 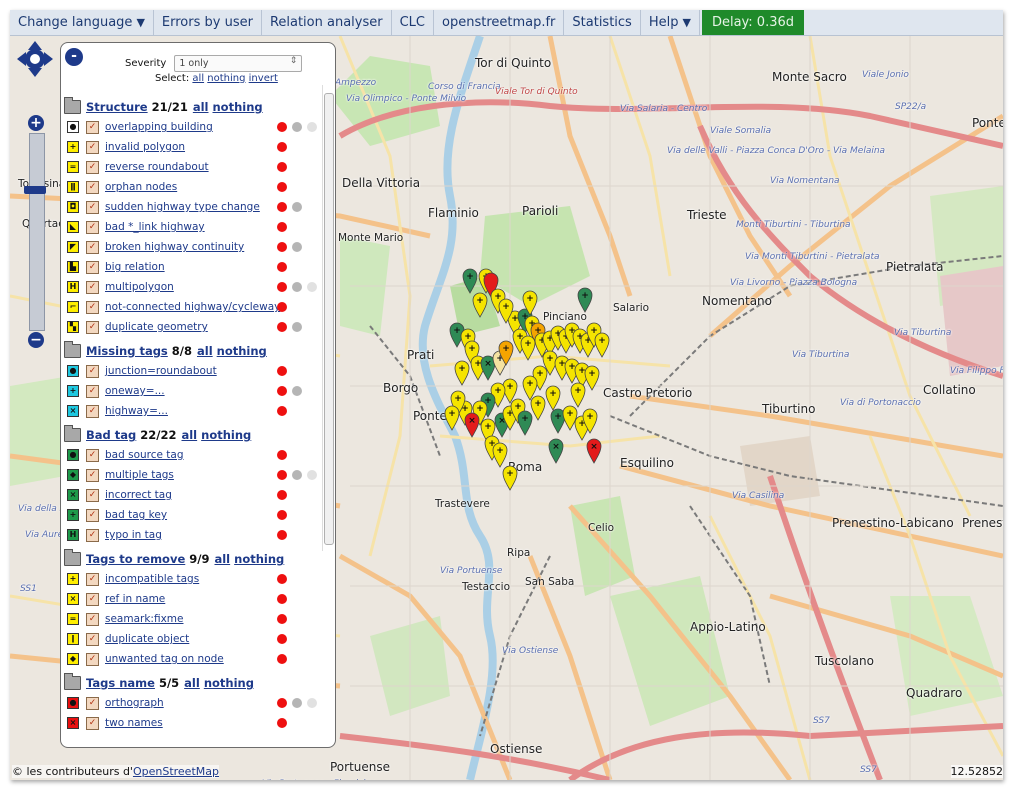 I want to click on menu-change-language: Change language ▼, so click(x=82, y=22).